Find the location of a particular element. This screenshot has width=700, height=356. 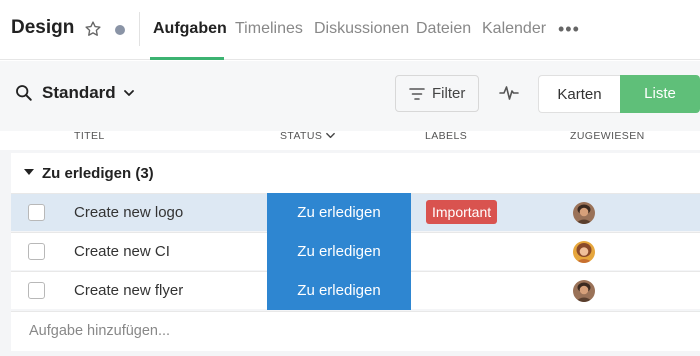

filter-button: Filter is located at coordinates (437, 93).